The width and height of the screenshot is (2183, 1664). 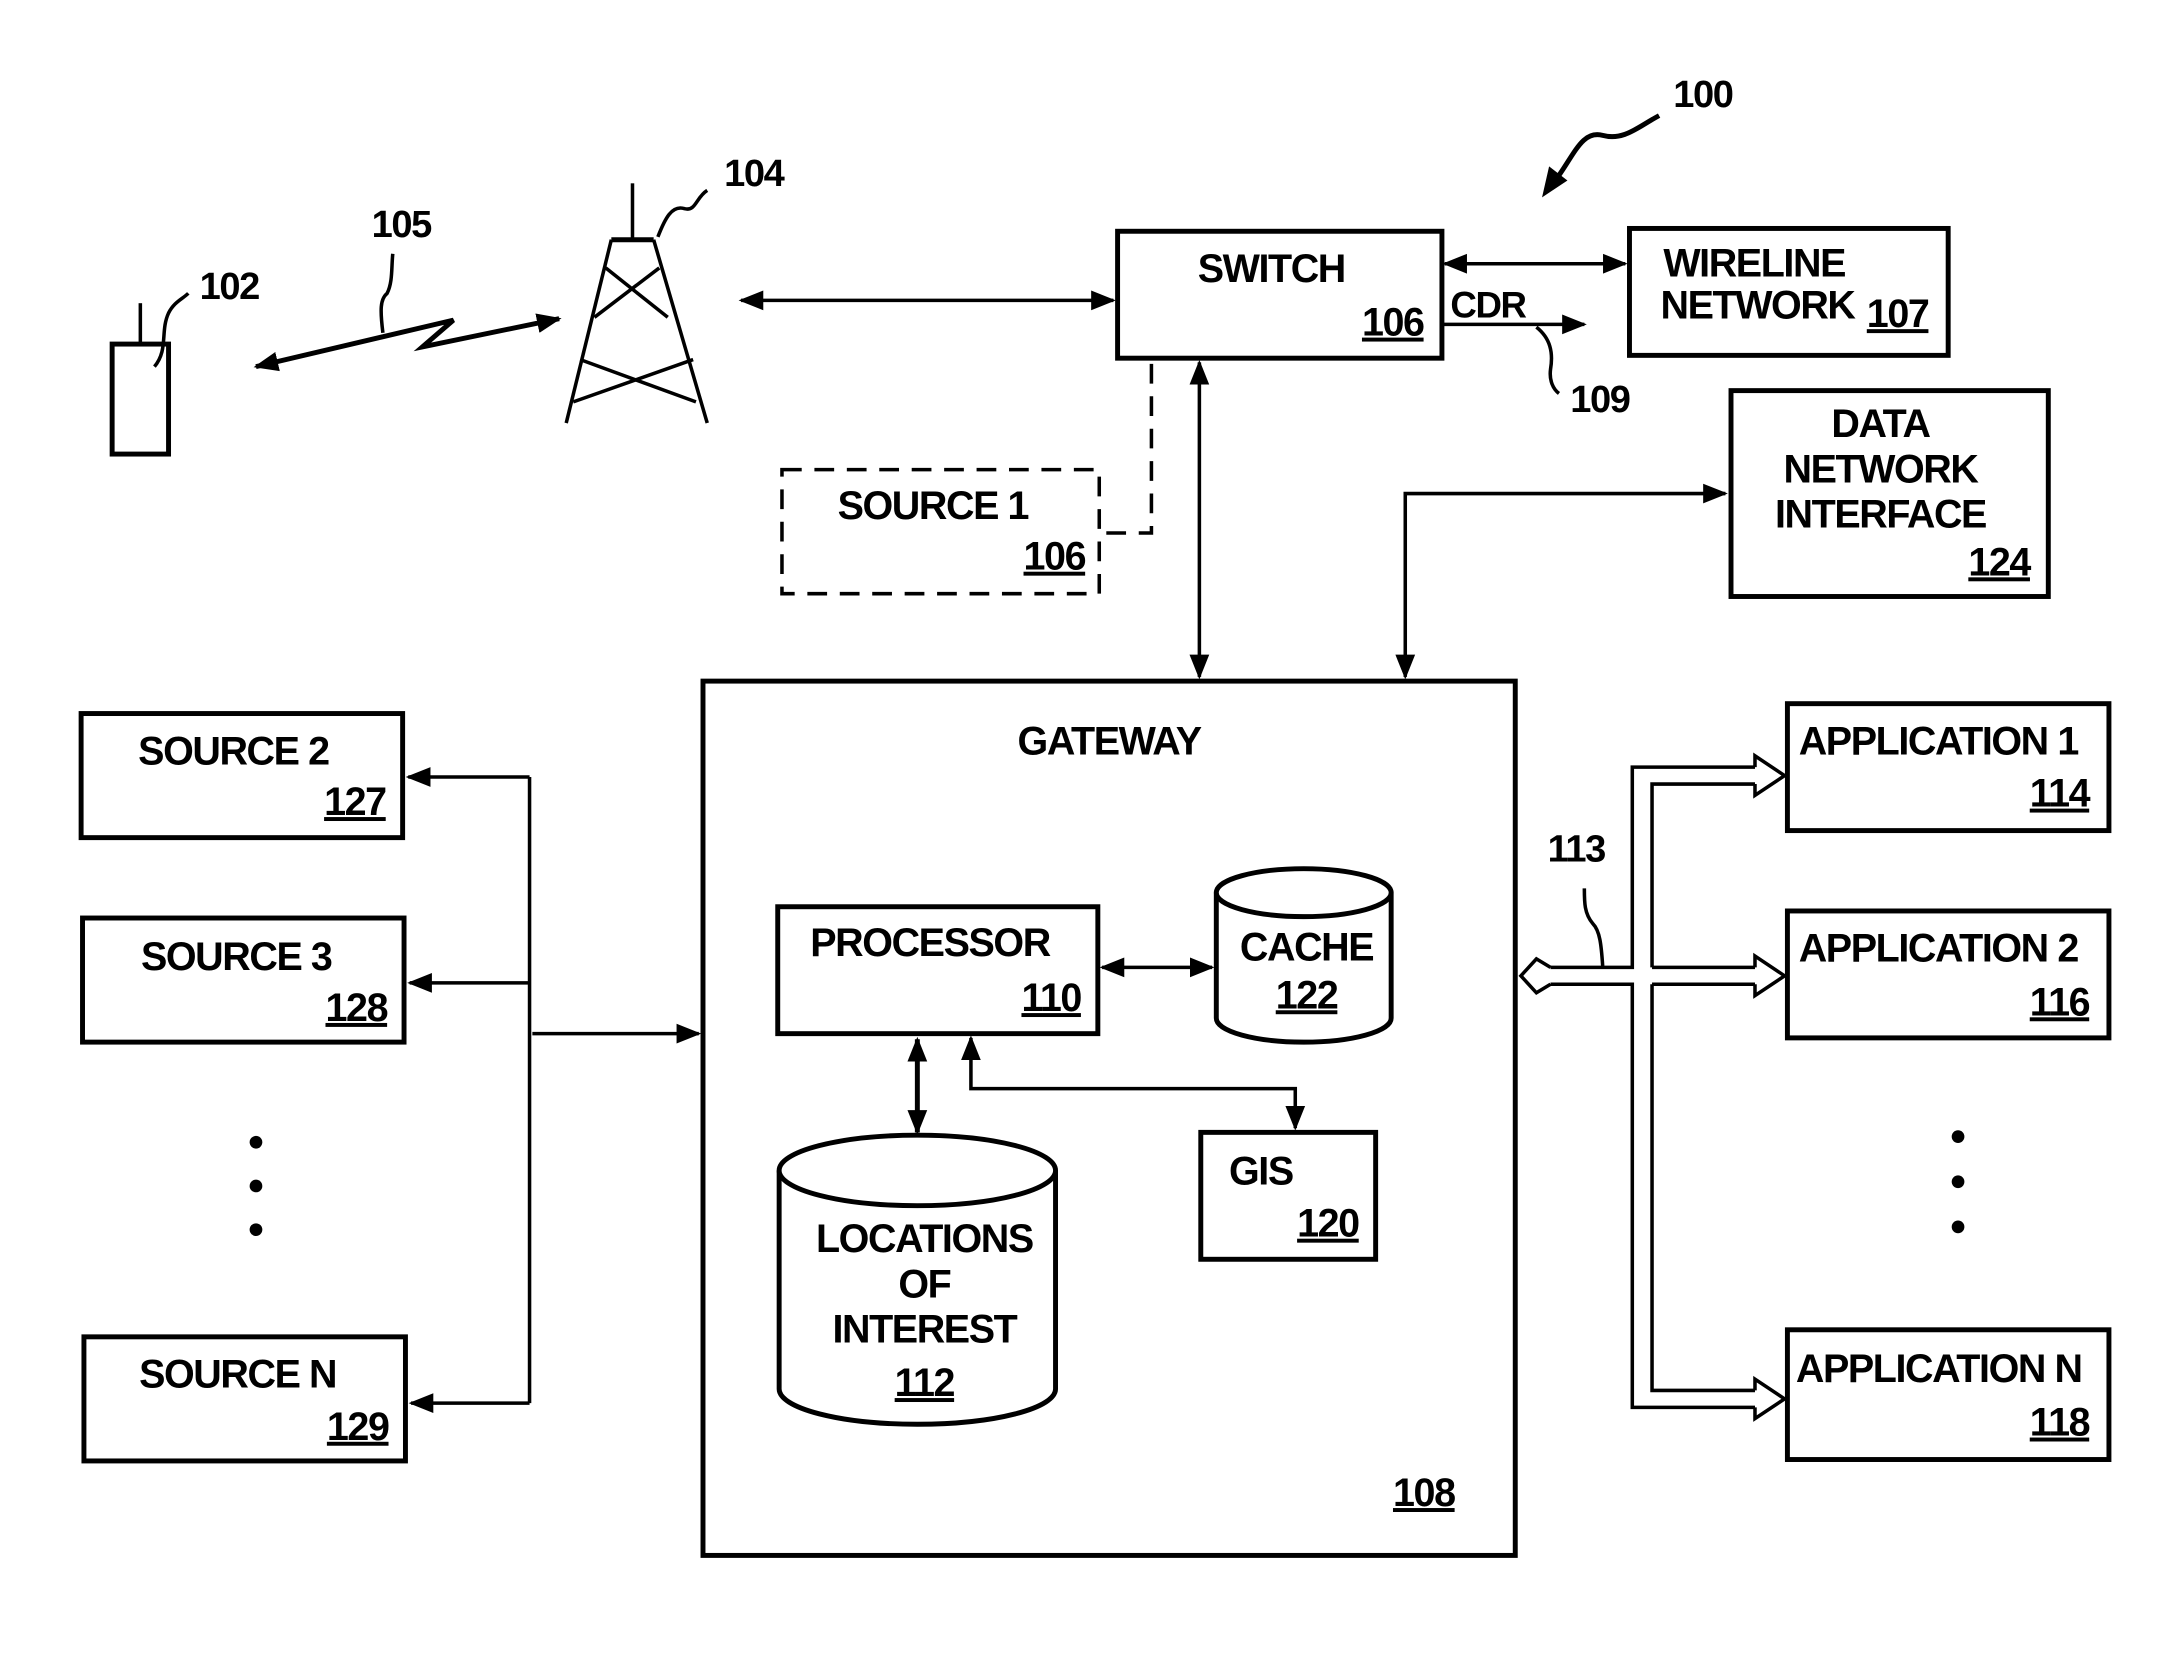 What do you see at coordinates (1948, 974) in the screenshot?
I see `application-2-block: APPLICATION 2 116` at bounding box center [1948, 974].